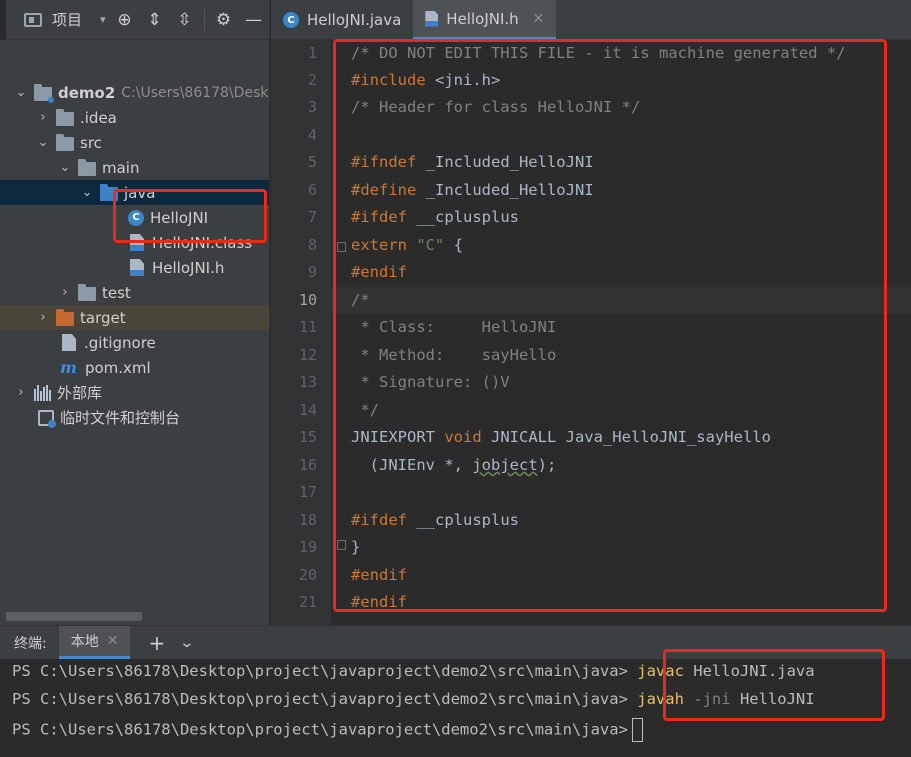  I want to click on editor-tabs: C HelloJNI.java HelloJNI.h ✕, so click(591, 20).